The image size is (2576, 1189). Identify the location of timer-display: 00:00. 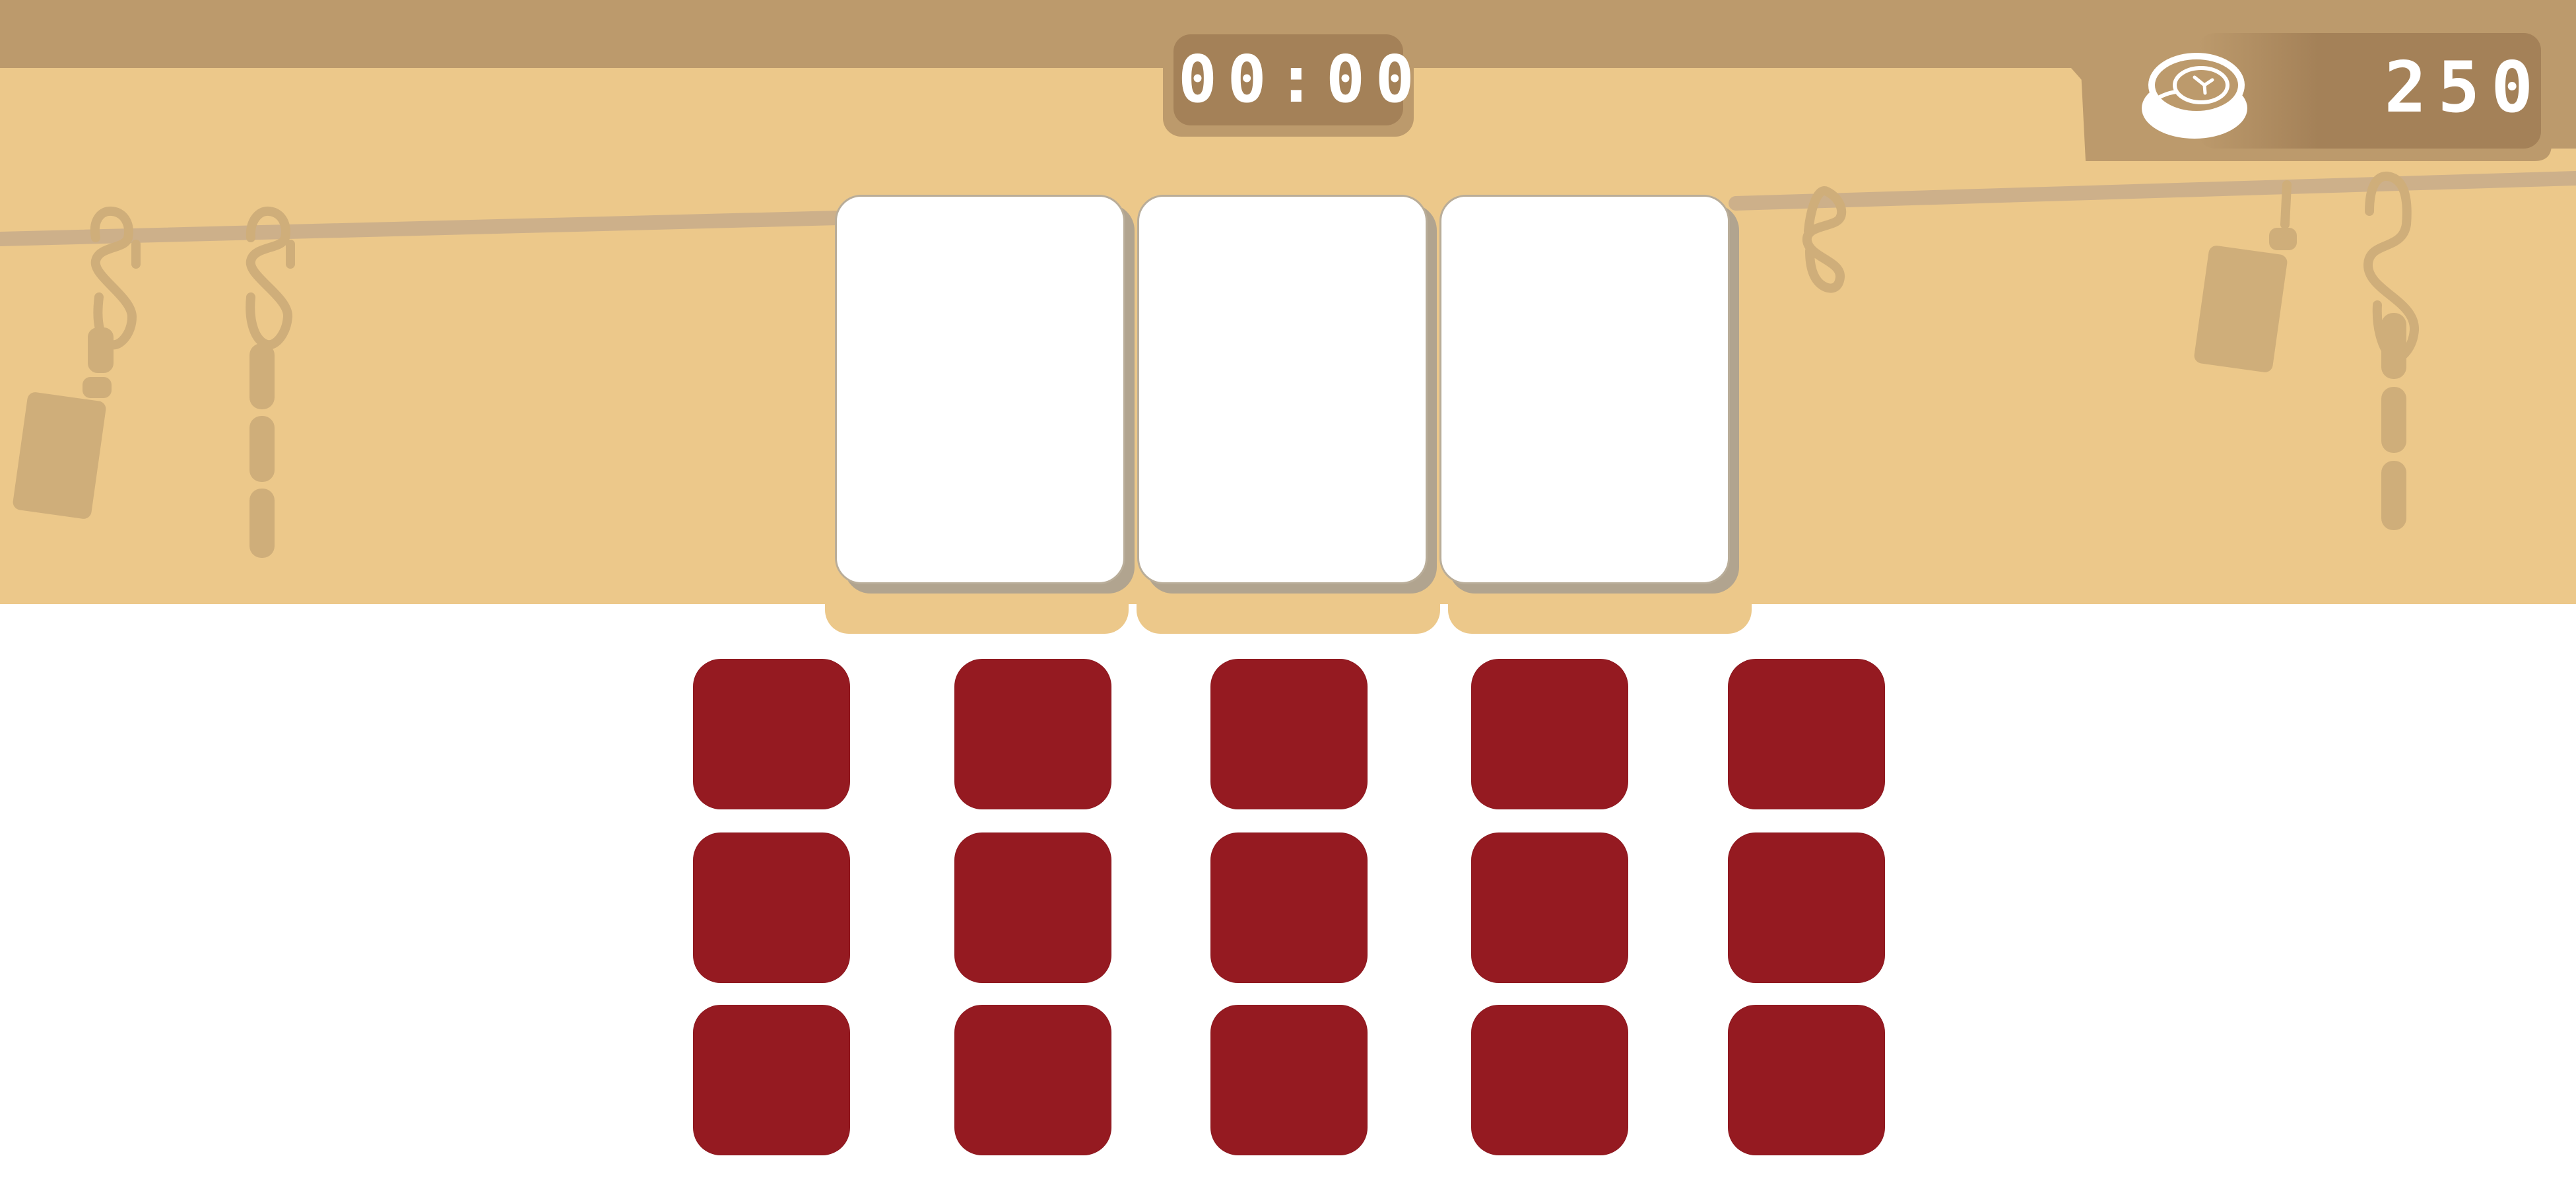
(1301, 80).